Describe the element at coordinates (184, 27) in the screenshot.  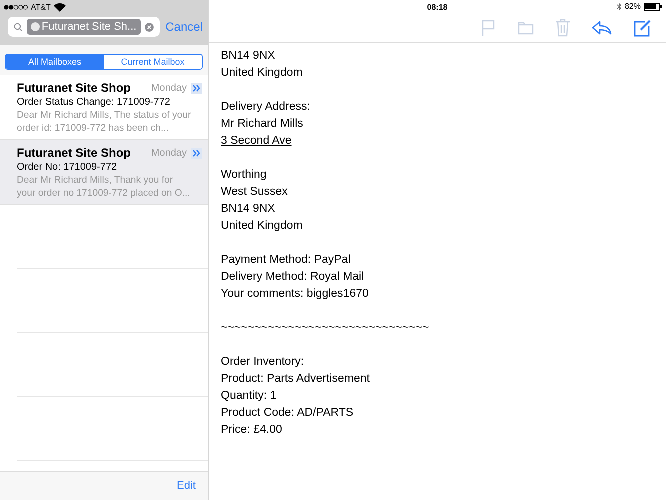
I see `cancel-button: Cancel` at that location.